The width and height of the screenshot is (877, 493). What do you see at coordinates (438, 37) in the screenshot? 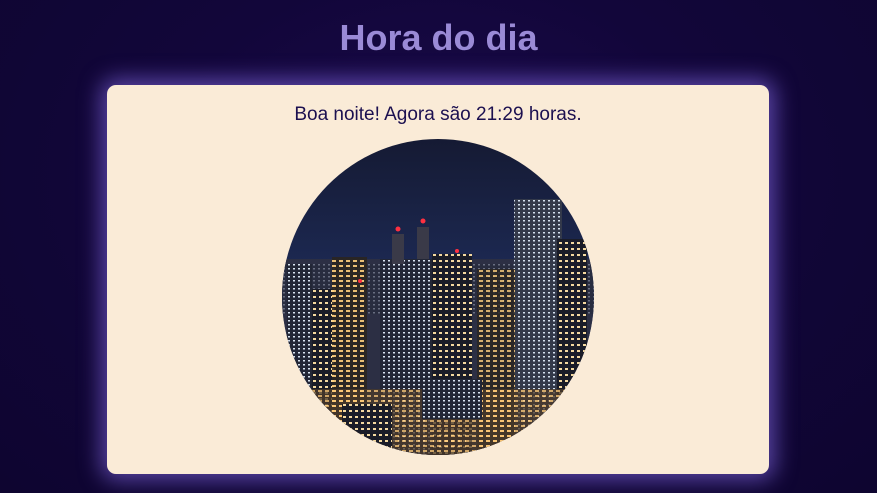
I see `page-title: Hora do dia` at bounding box center [438, 37].